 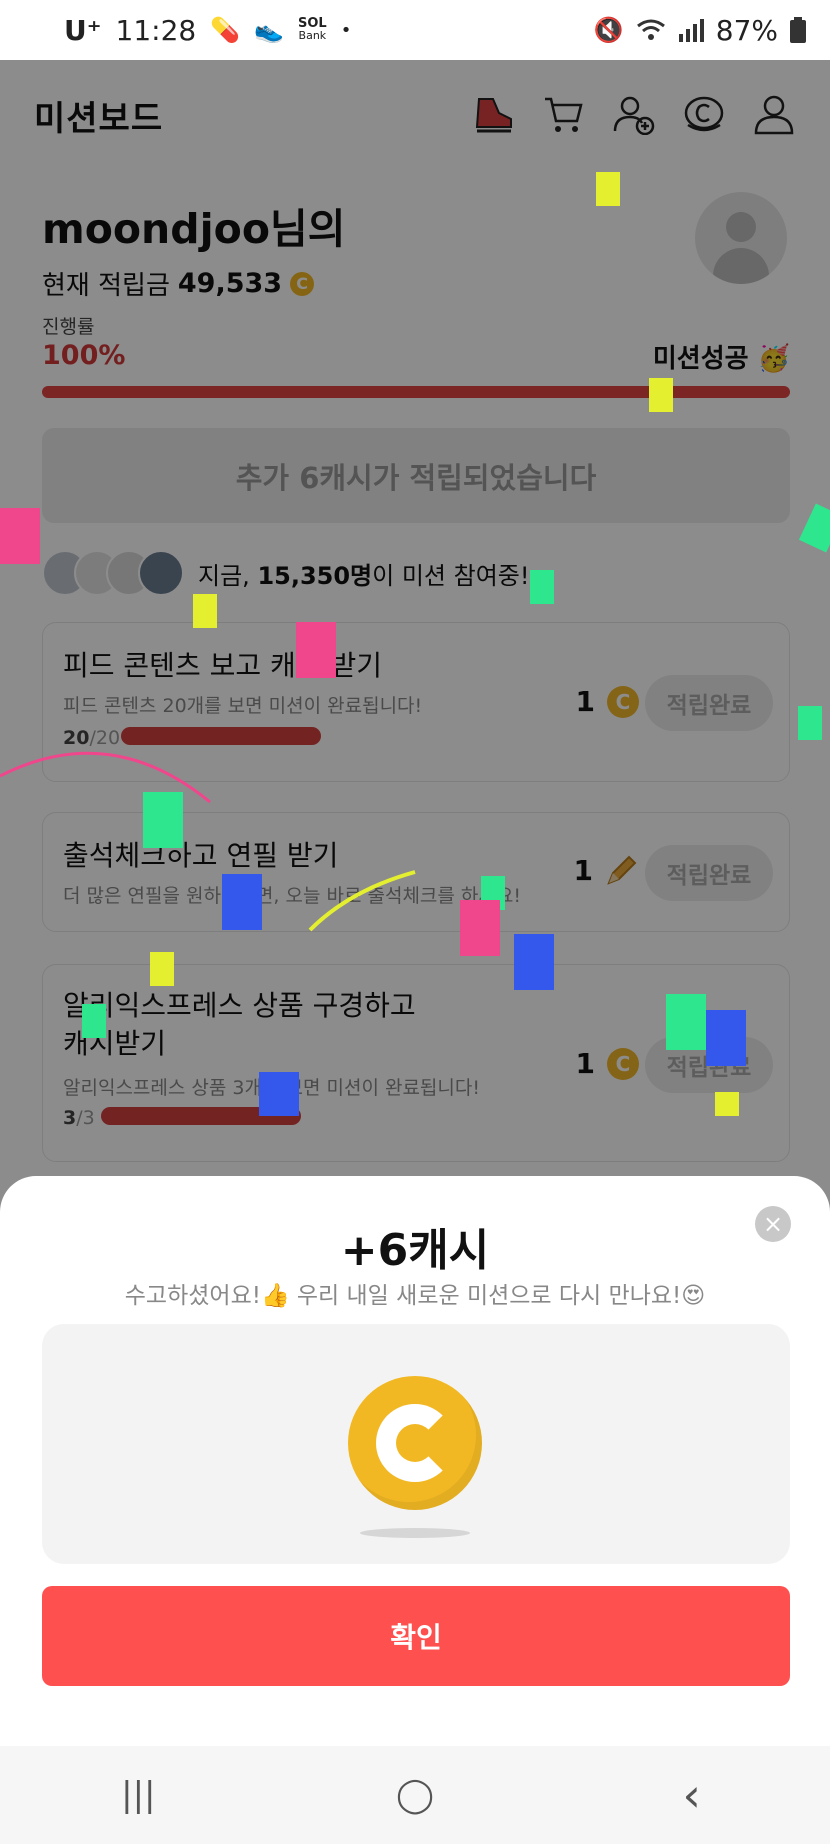 What do you see at coordinates (415, 1250) in the screenshot?
I see `reward-amount-title: +6캐시` at bounding box center [415, 1250].